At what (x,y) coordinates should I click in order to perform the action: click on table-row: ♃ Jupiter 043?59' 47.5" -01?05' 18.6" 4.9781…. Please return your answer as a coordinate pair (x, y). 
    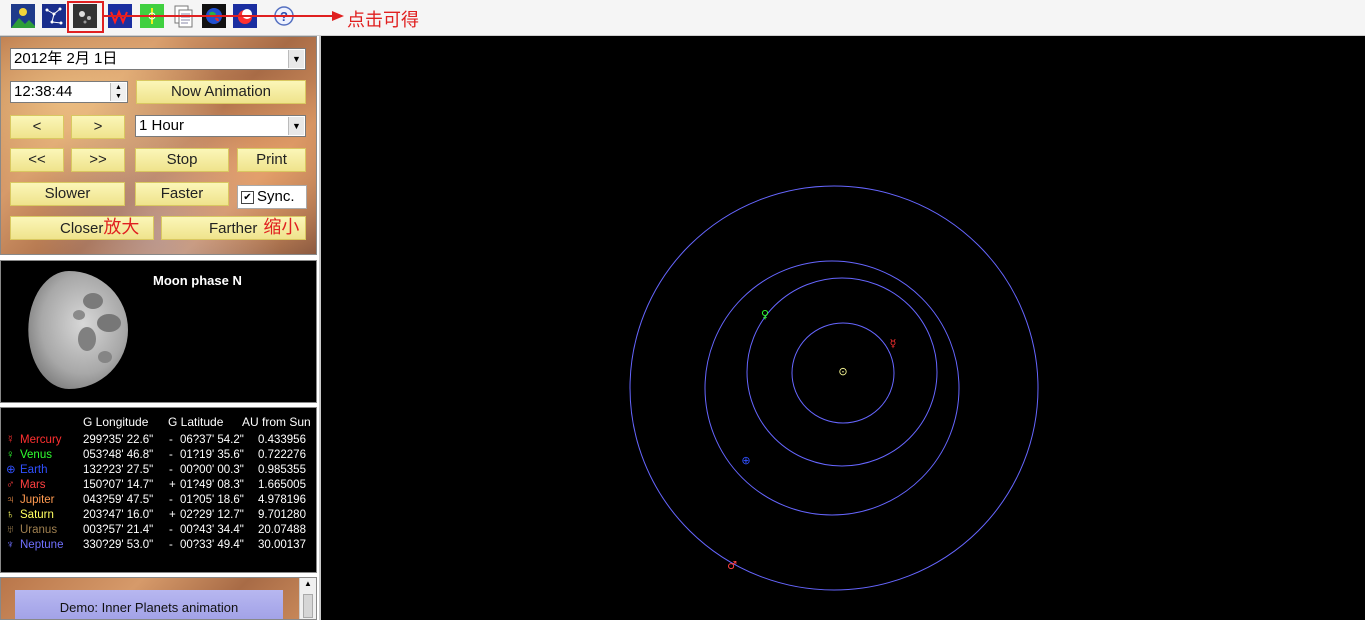
    Looking at the image, I should click on (158, 500).